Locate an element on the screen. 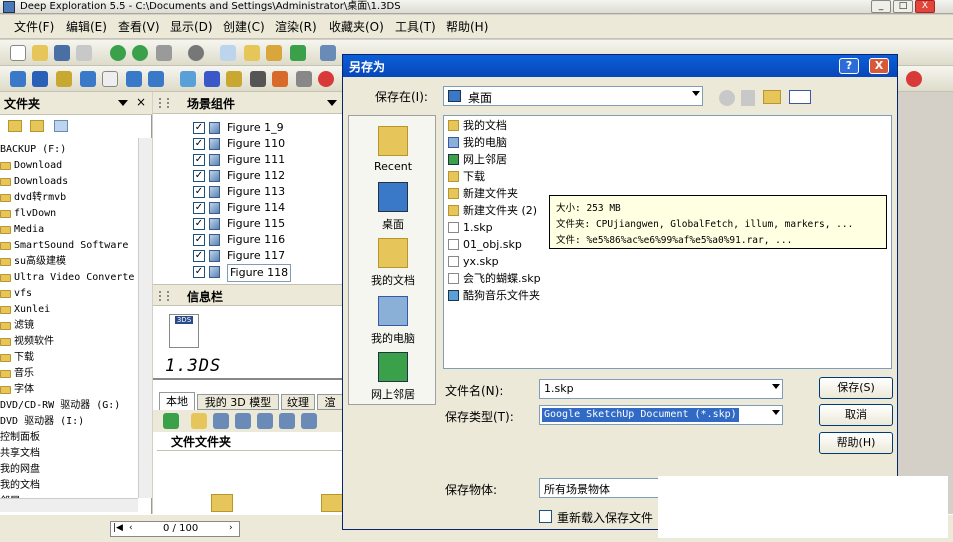 The width and height of the screenshot is (953, 542). folder-item: 共享文档 is located at coordinates (70, 454).